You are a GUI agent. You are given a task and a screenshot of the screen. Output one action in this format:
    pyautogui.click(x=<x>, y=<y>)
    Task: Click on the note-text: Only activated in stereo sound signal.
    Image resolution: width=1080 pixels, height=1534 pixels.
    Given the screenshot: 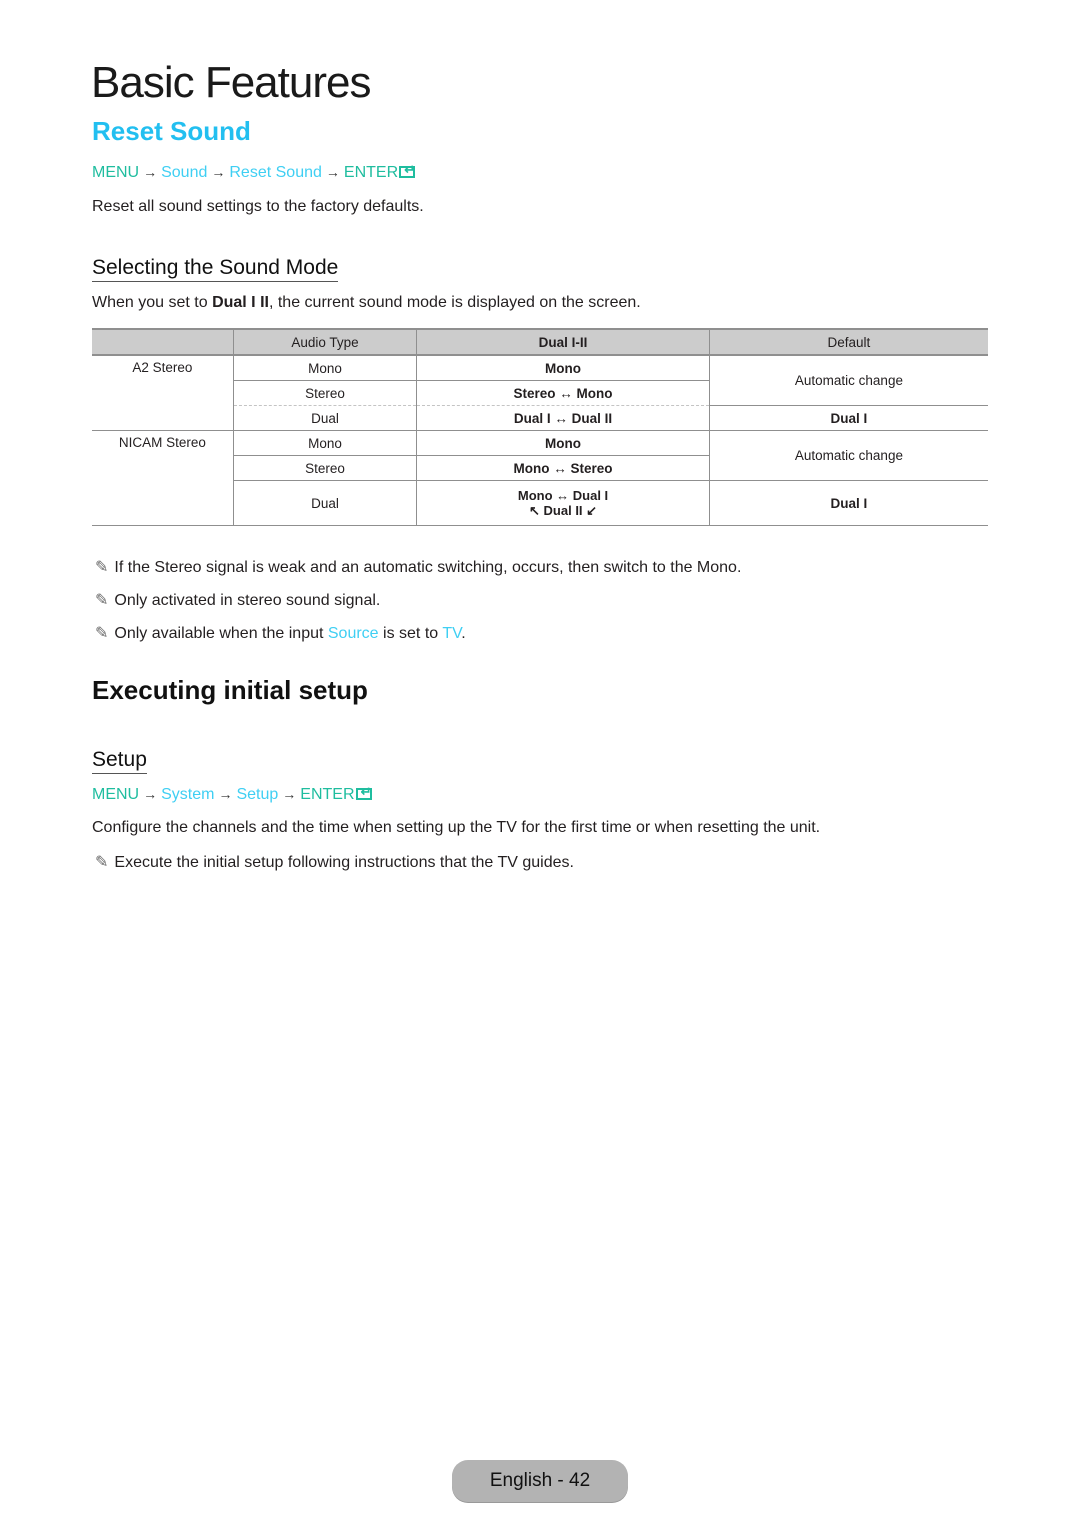 What is the action you would take?
    pyautogui.click(x=247, y=600)
    